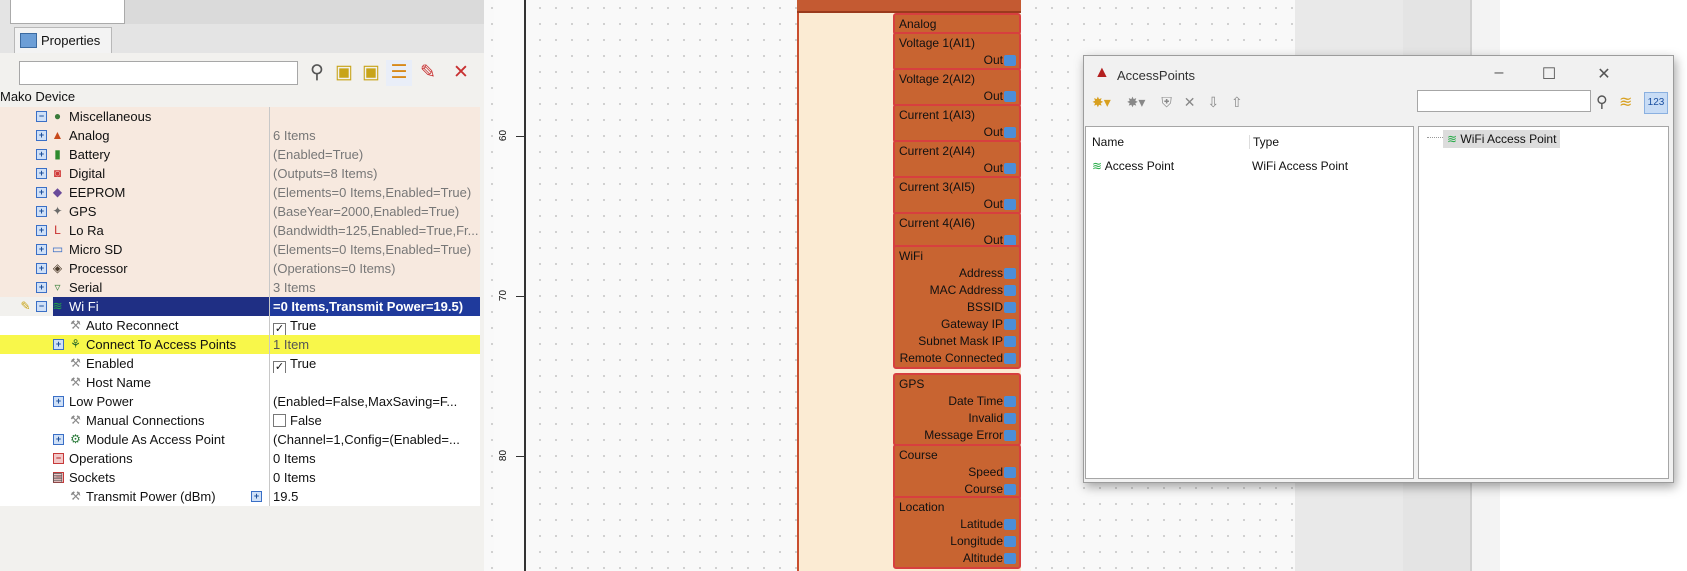 Image resolution: width=1687 pixels, height=571 pixels. Describe the element at coordinates (957, 324) in the screenshot. I see `output-pin: Gateway IP` at that location.